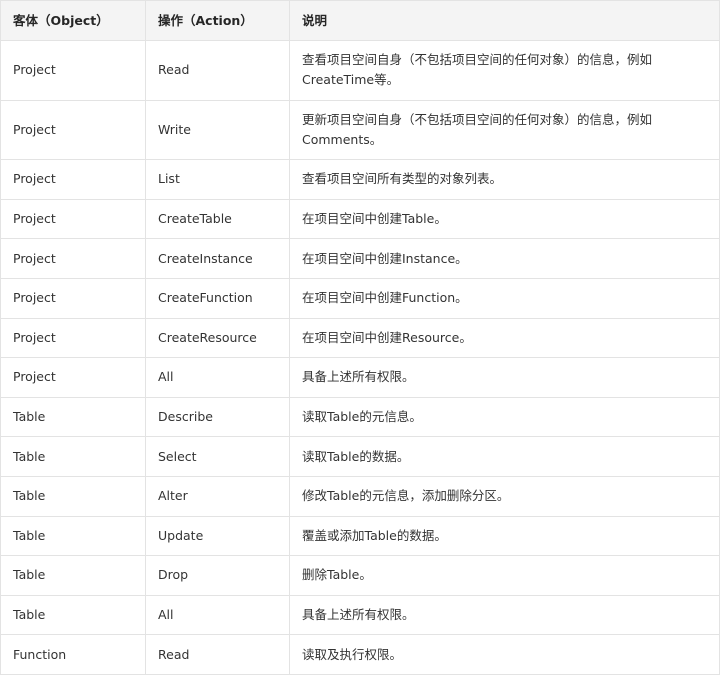 The height and width of the screenshot is (675, 720). What do you see at coordinates (504, 575) in the screenshot?
I see `cell-description: 删除Table。` at bounding box center [504, 575].